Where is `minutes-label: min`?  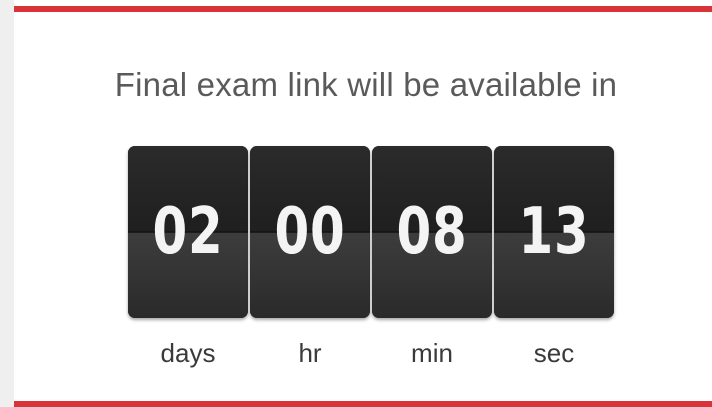
minutes-label: min is located at coordinates (432, 353).